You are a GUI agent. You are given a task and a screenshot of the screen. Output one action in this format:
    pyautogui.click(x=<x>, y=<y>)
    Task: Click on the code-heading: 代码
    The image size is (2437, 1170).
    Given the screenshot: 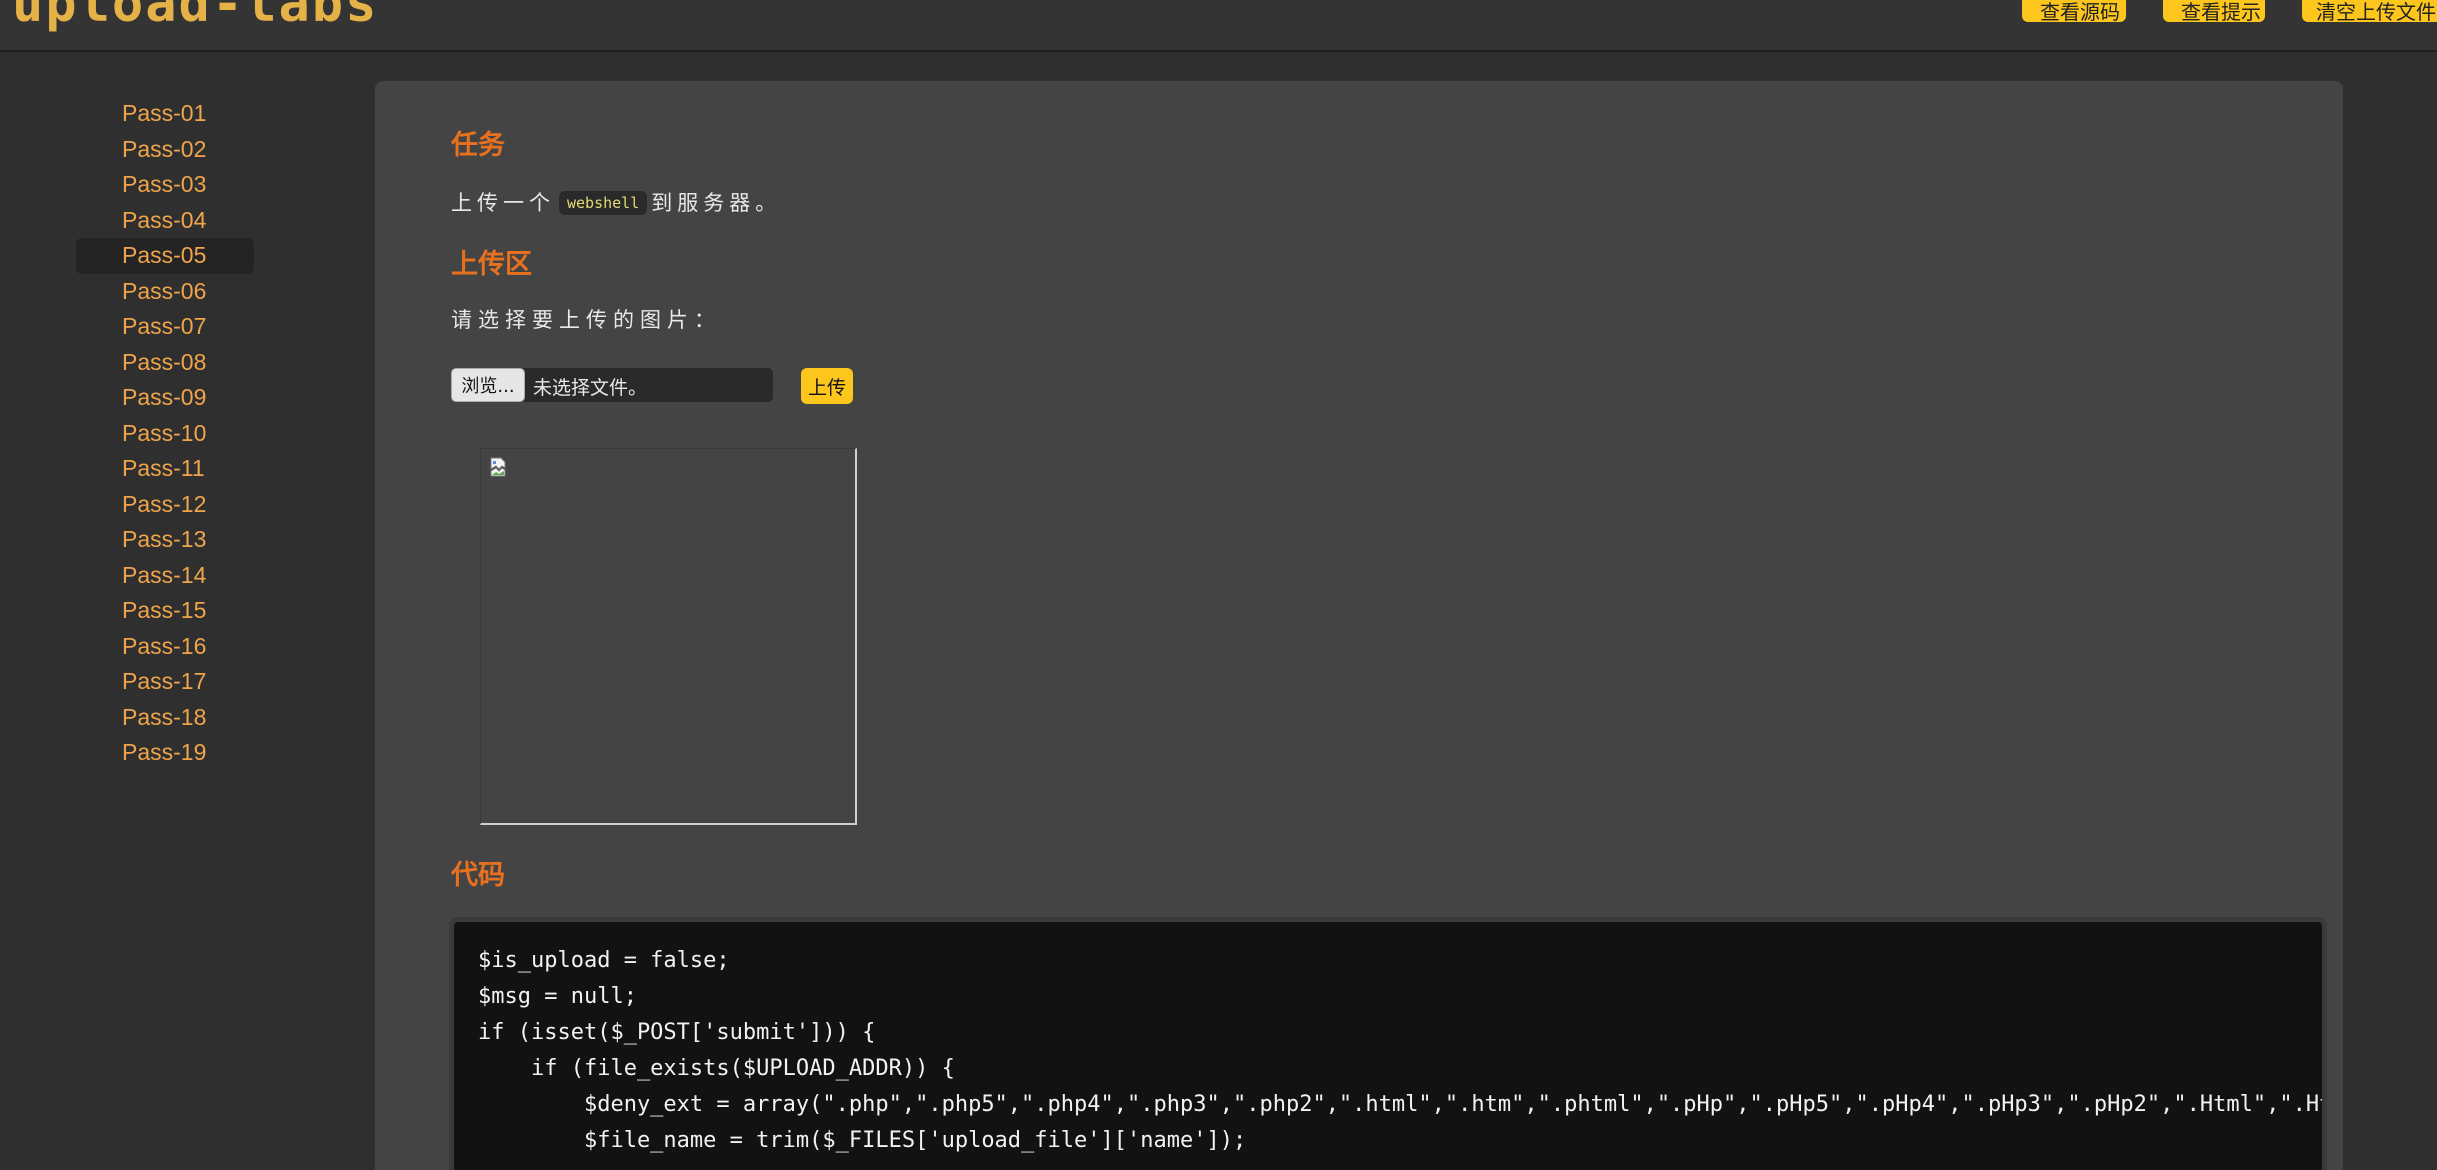 What is the action you would take?
    pyautogui.click(x=478, y=875)
    